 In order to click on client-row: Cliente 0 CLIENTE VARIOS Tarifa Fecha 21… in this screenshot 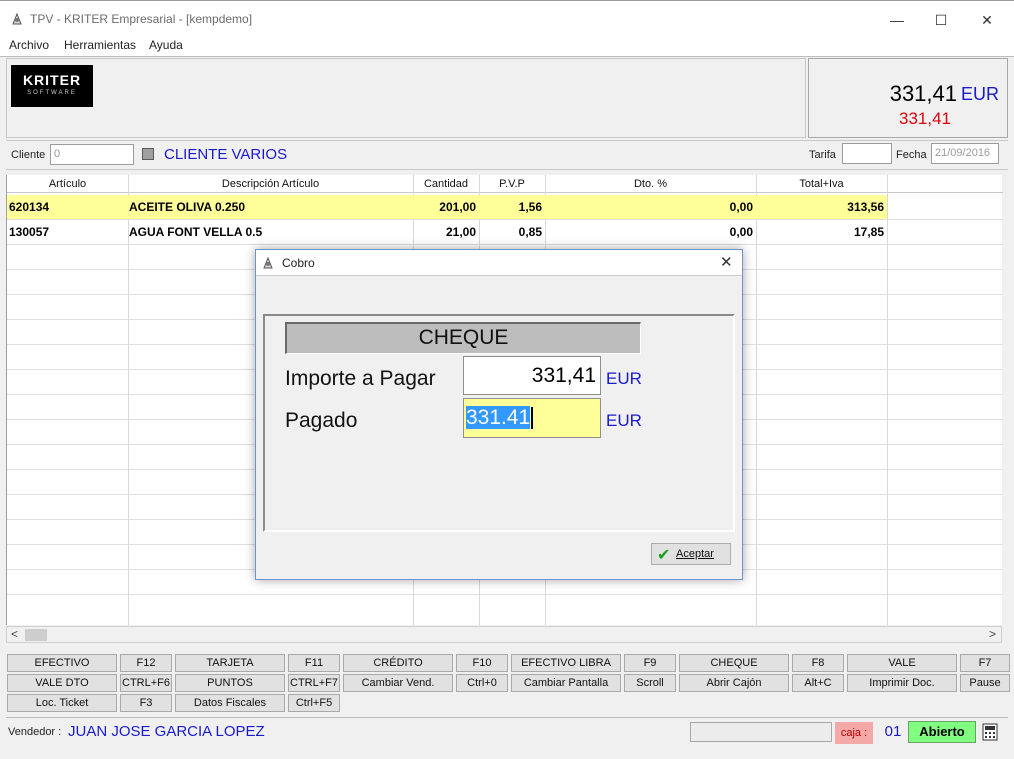, I will do `click(507, 155)`.